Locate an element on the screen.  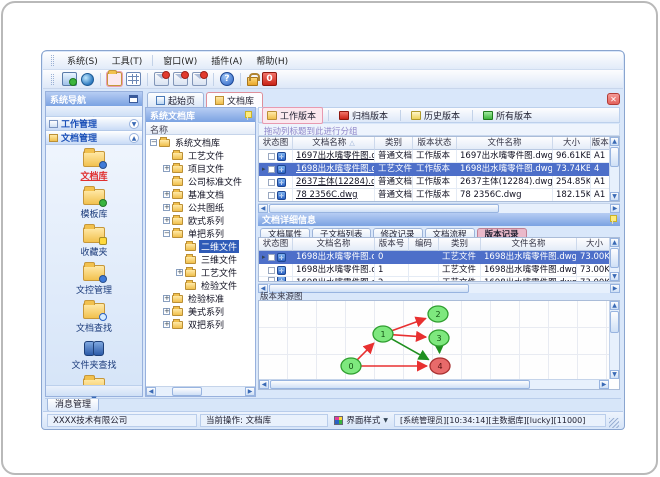
tree-node-双把系列: + 双把系列 is located at coordinates (200, 324).